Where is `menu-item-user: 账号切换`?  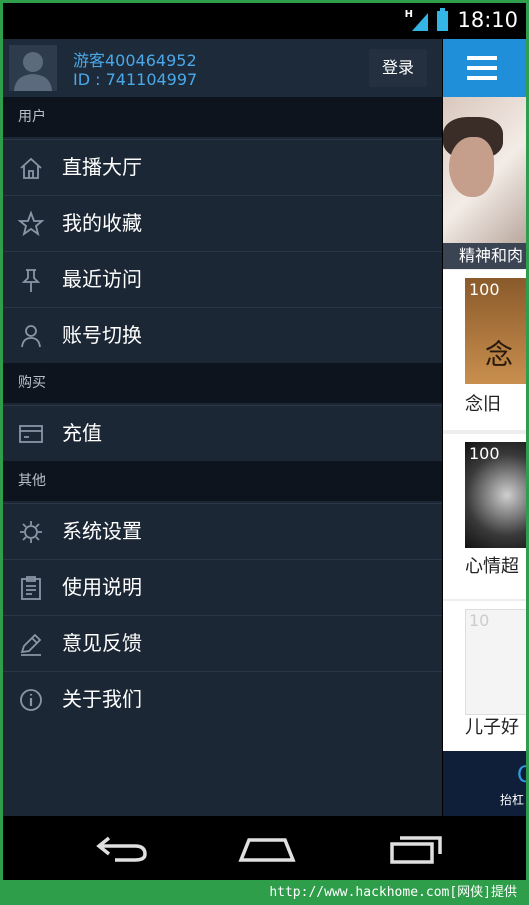 menu-item-user: 账号切换 is located at coordinates (222, 335).